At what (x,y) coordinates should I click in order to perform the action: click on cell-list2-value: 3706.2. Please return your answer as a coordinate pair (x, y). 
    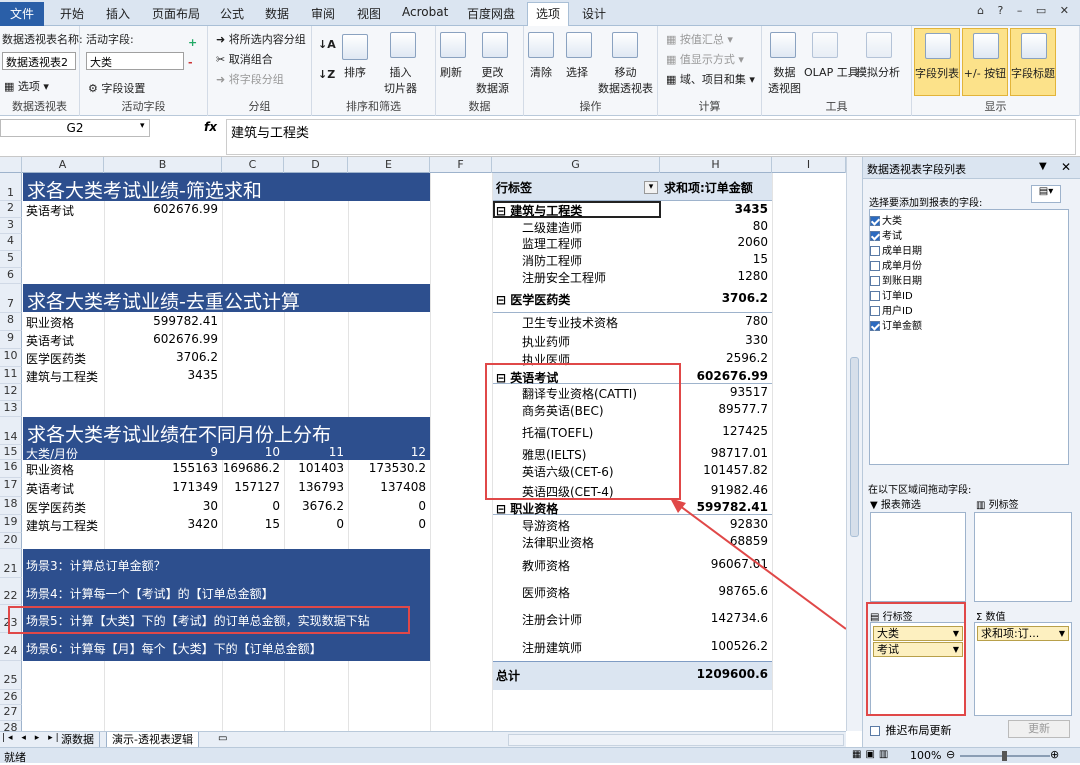
    Looking at the image, I should click on (161, 357).